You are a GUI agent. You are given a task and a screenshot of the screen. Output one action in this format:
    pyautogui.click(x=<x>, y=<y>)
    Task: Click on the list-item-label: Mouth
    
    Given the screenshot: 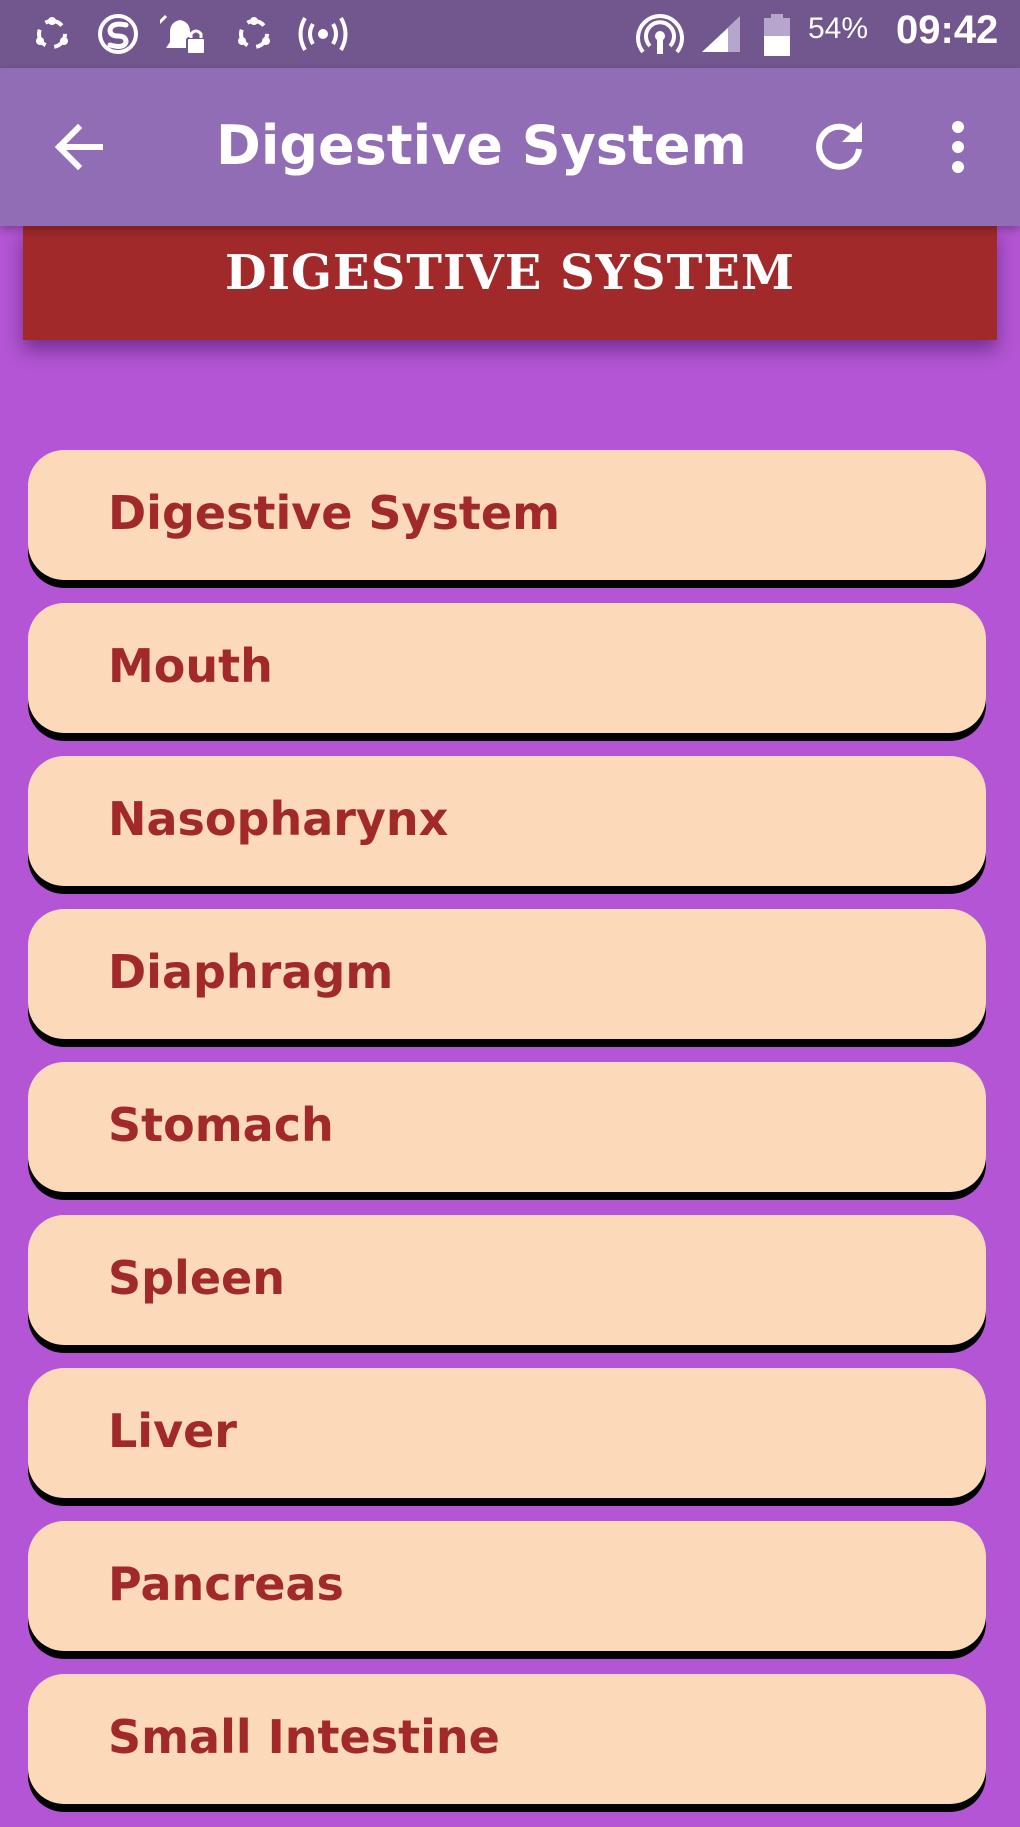 What is the action you would take?
    pyautogui.click(x=190, y=666)
    